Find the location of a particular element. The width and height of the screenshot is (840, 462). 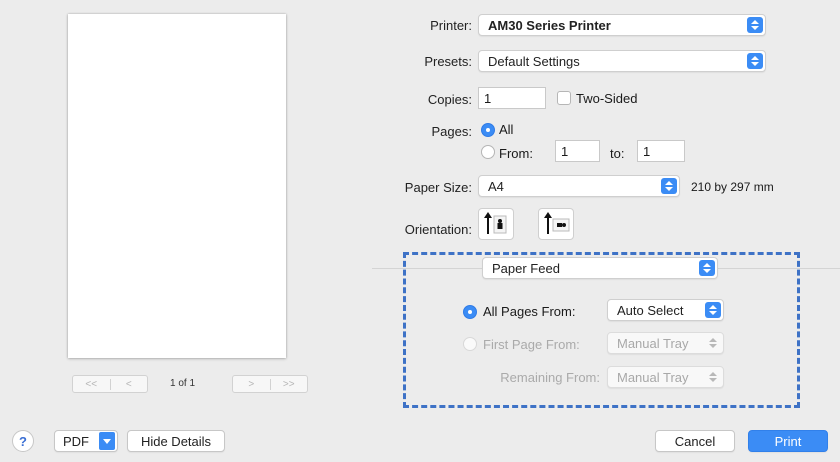

last-page-button: >> is located at coordinates (288, 384).